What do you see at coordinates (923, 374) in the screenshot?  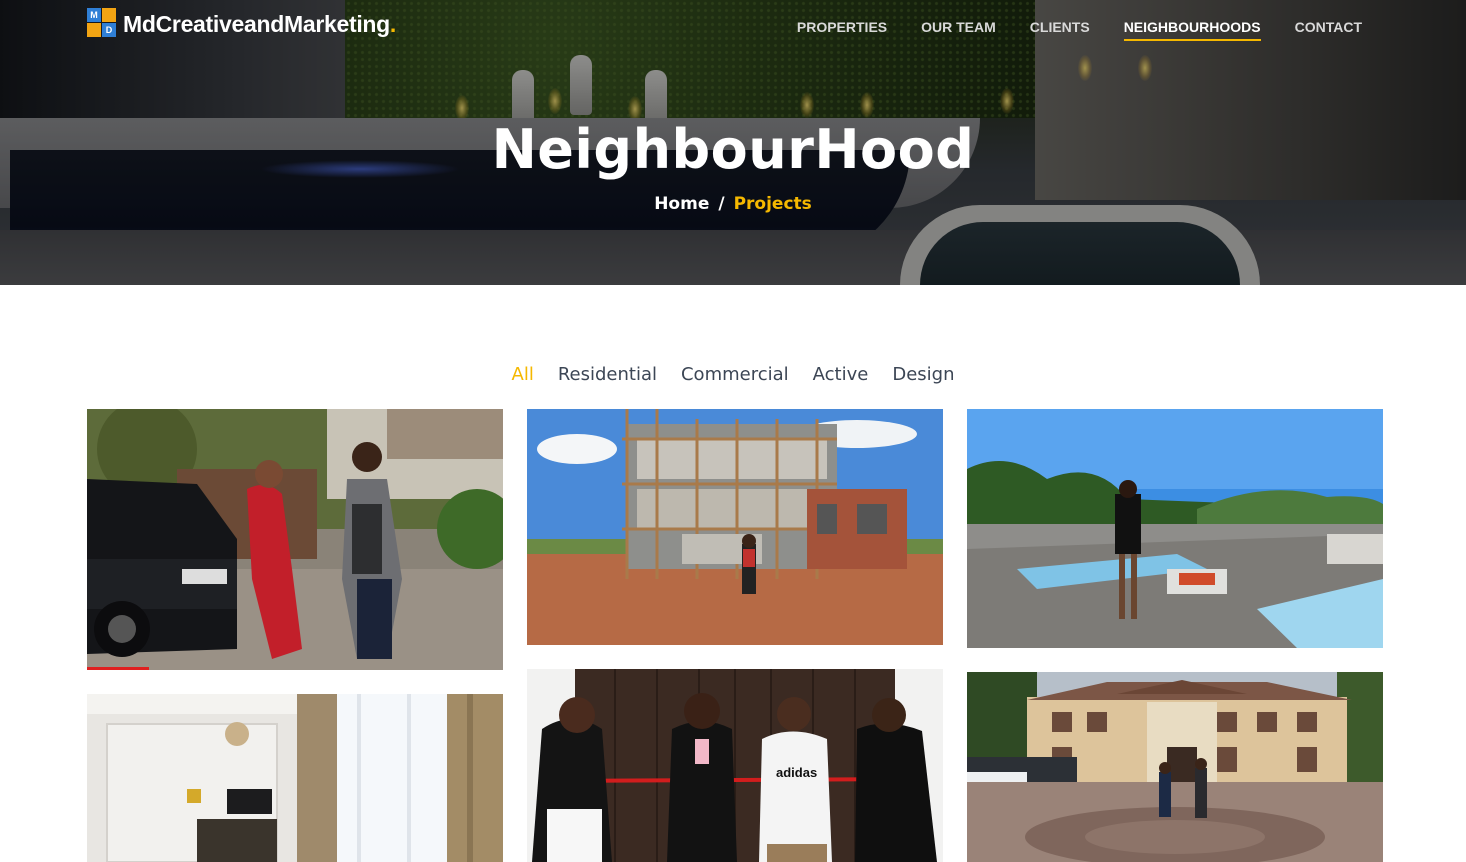 I see `filter-design: Design` at bounding box center [923, 374].